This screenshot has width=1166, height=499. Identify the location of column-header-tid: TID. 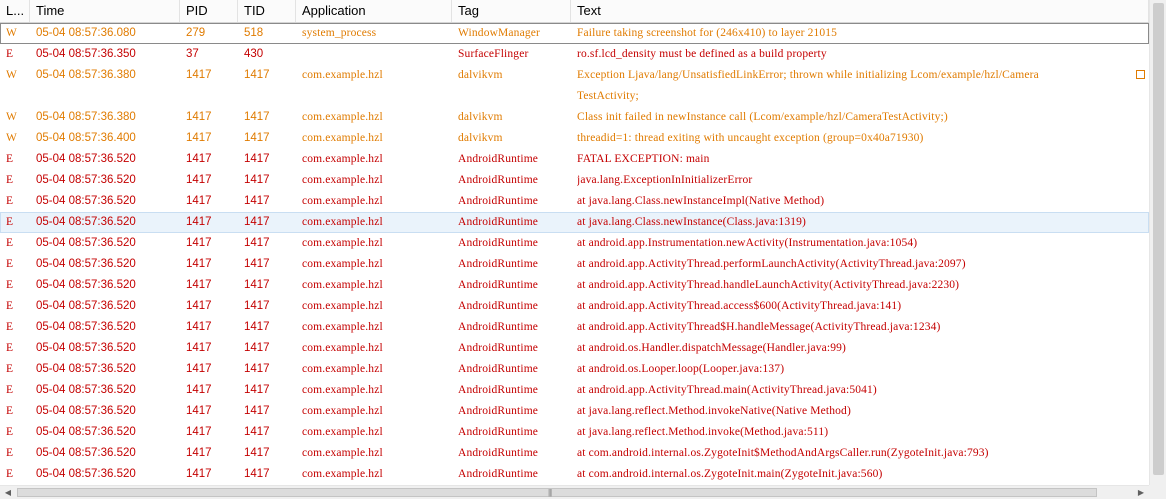
(267, 11).